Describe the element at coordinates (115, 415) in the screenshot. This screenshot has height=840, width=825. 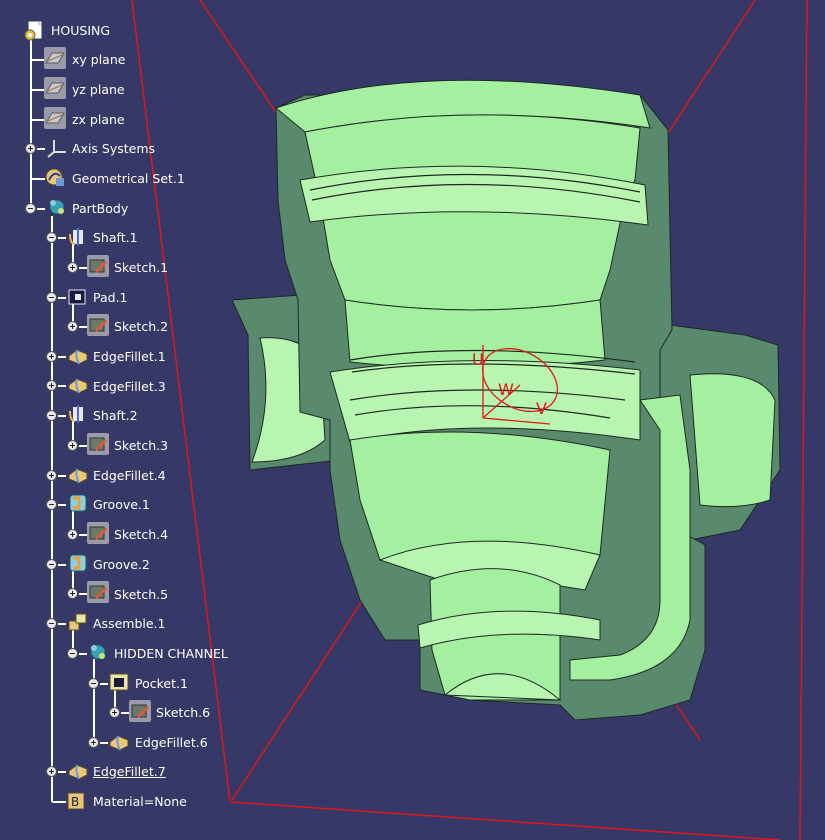
I see `tree-item-label: Shaft.2` at that location.